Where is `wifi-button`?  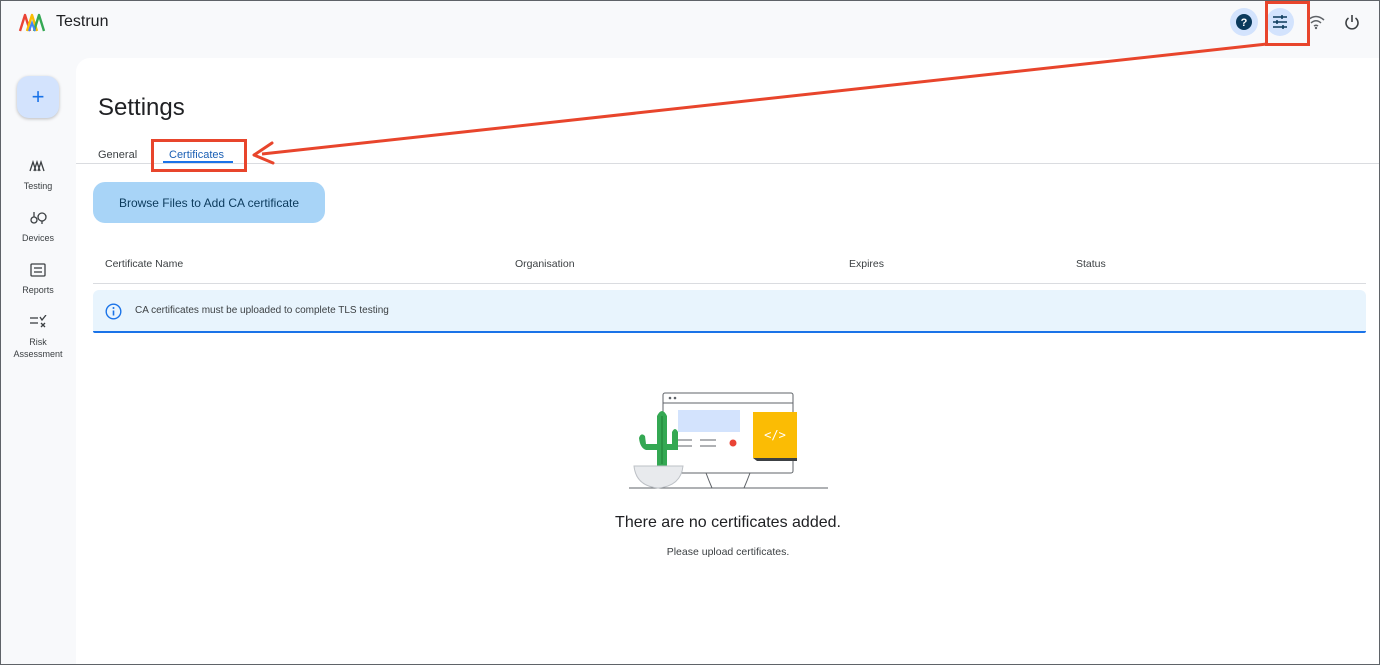
wifi-button is located at coordinates (1316, 22).